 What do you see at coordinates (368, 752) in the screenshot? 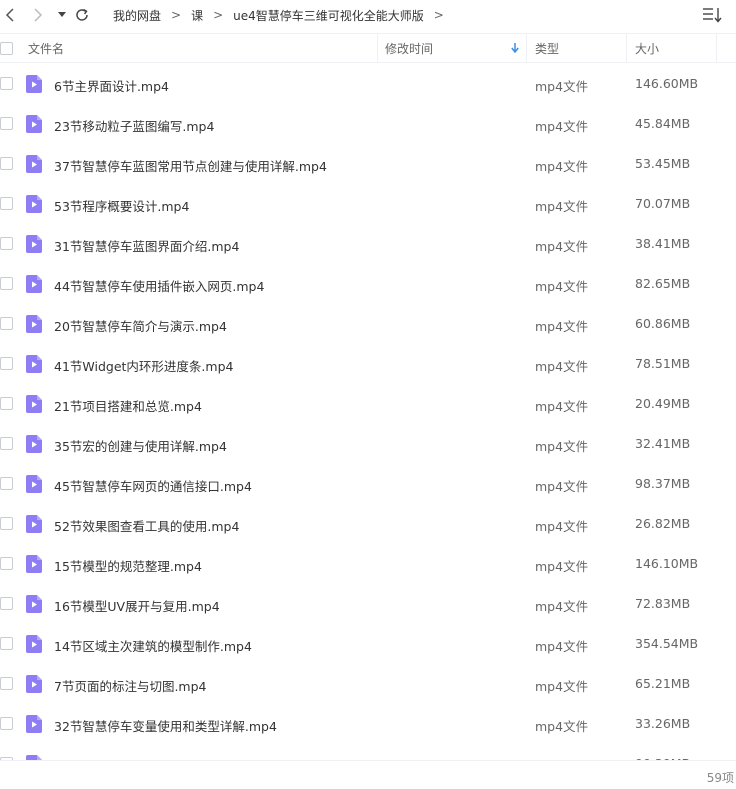
I see `file-row: 34节智慧停车函数使用方法详解.mp4 mp4文件 90.39MB` at bounding box center [368, 752].